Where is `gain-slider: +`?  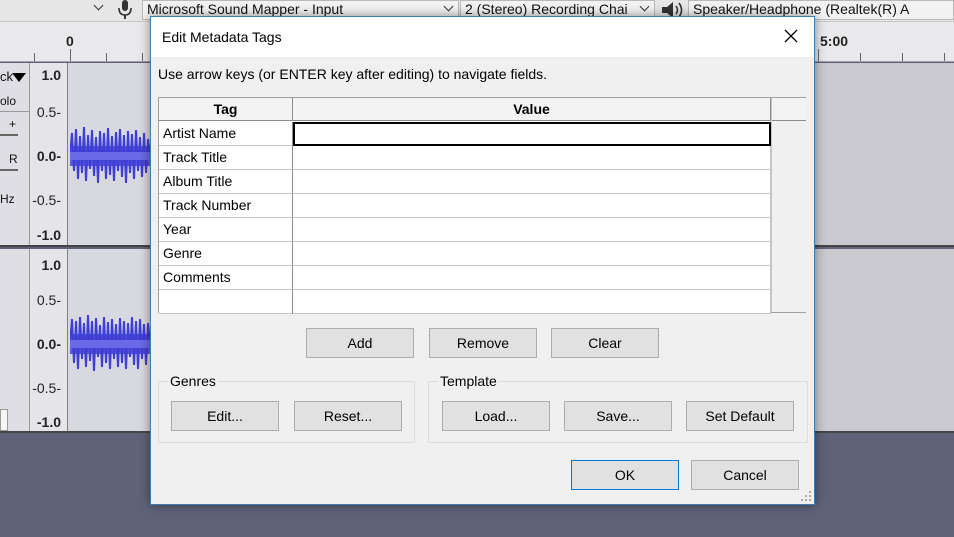 gain-slider: + is located at coordinates (12, 124).